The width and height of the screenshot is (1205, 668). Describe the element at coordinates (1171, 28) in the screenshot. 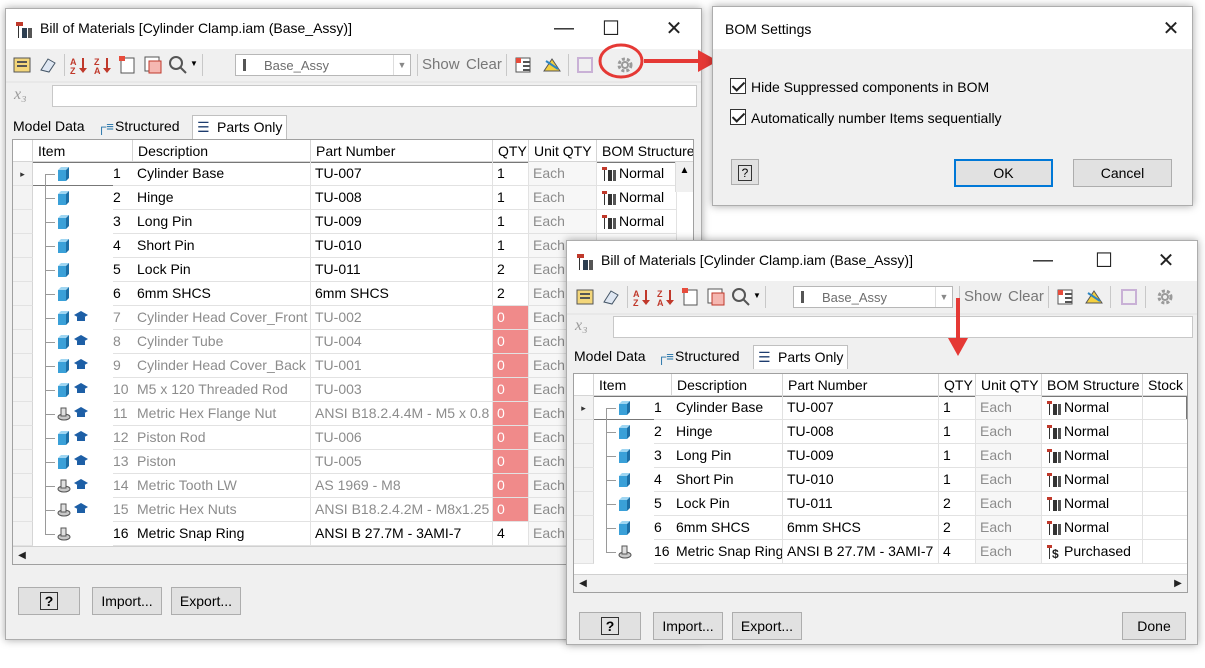

I see `settings-close-button: ✕` at that location.